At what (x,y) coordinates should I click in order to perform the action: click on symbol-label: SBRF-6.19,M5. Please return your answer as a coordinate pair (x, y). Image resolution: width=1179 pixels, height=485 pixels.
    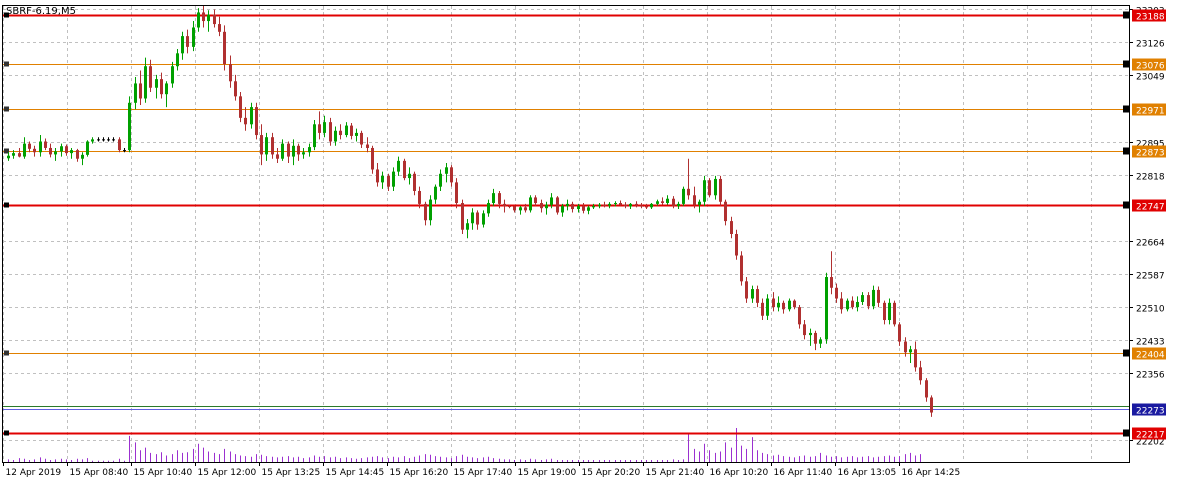
    Looking at the image, I should click on (41, 11).